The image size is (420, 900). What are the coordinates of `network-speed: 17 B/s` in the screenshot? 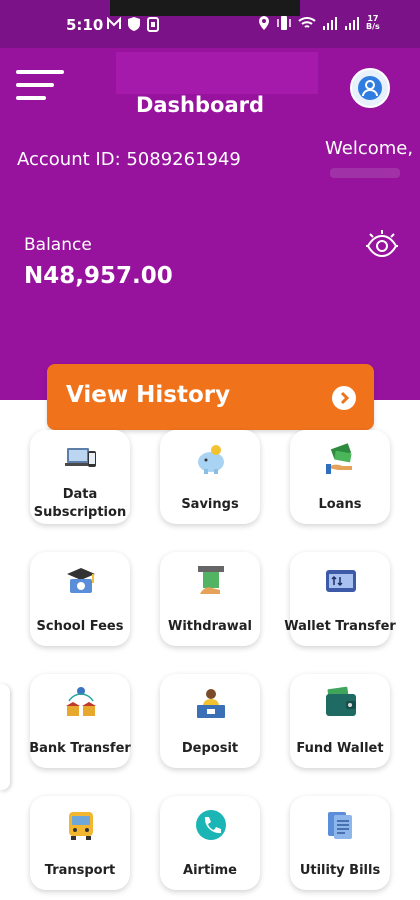 It's located at (373, 22).